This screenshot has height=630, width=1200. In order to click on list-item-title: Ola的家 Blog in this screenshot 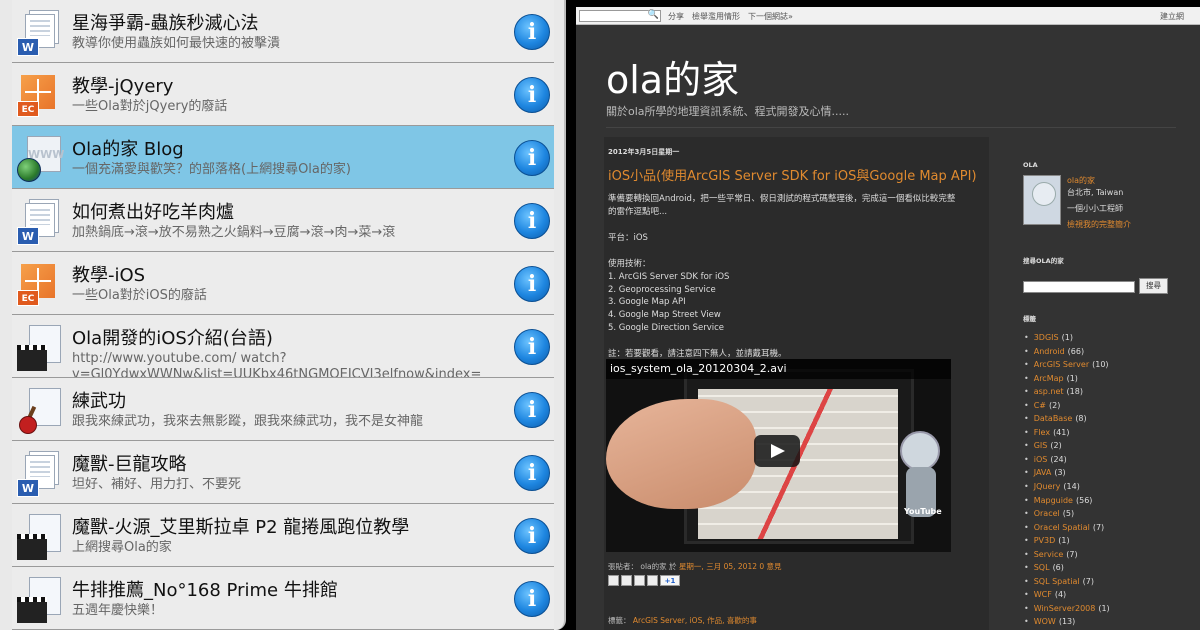, I will do `click(128, 149)`.